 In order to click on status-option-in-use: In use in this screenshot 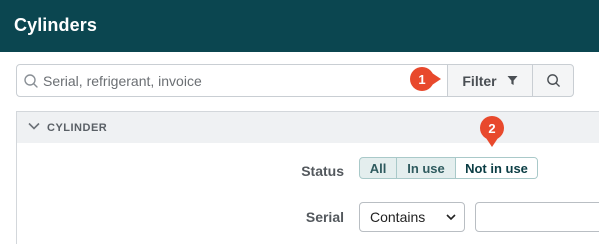, I will do `click(426, 168)`.